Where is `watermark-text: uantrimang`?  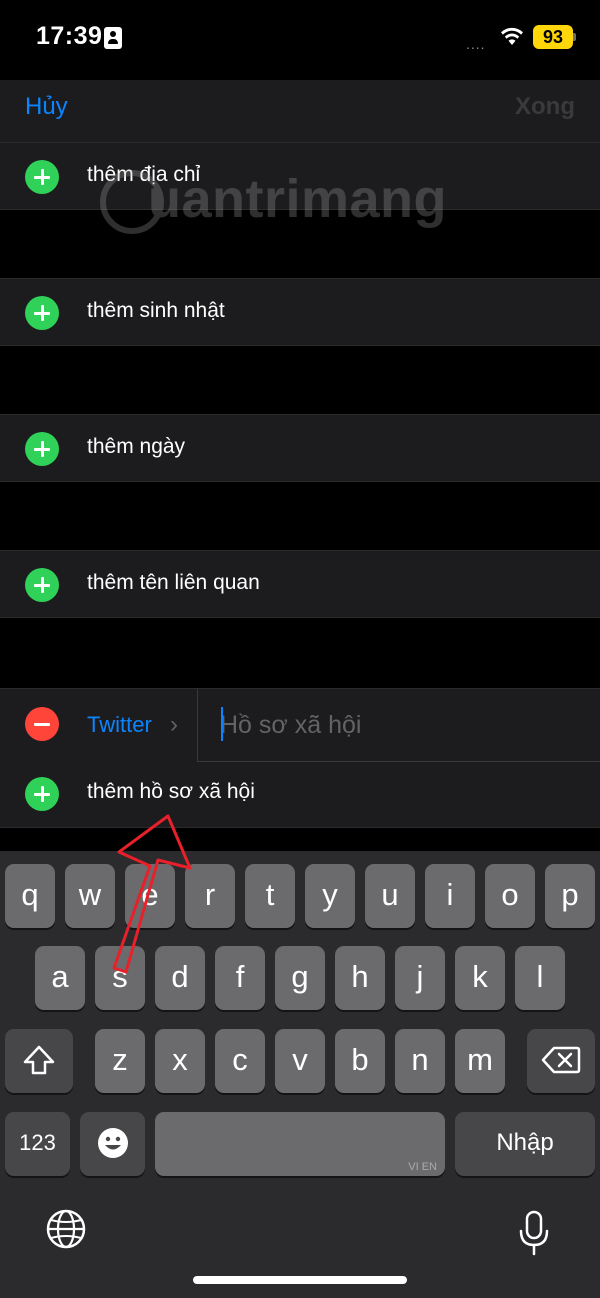
watermark-text: uantrimang is located at coordinates (298, 199).